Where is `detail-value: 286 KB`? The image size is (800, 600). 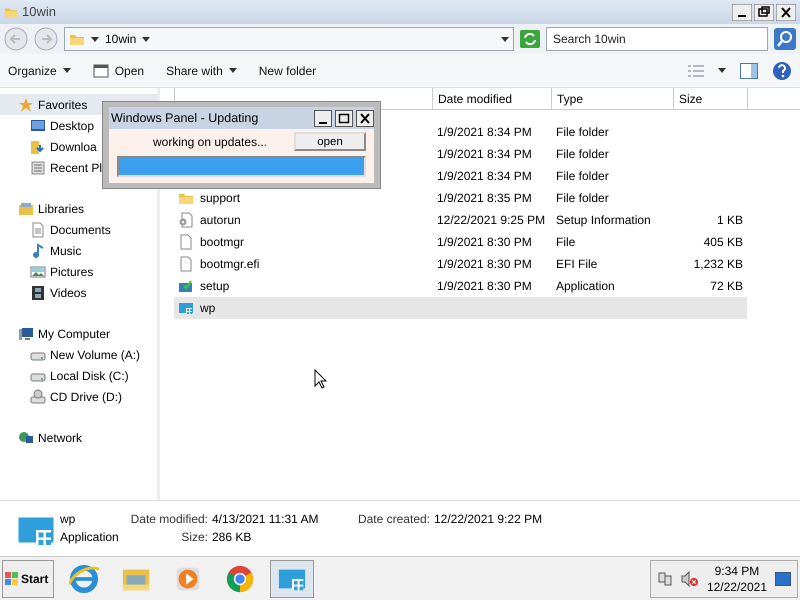 detail-value: 286 KB is located at coordinates (232, 537).